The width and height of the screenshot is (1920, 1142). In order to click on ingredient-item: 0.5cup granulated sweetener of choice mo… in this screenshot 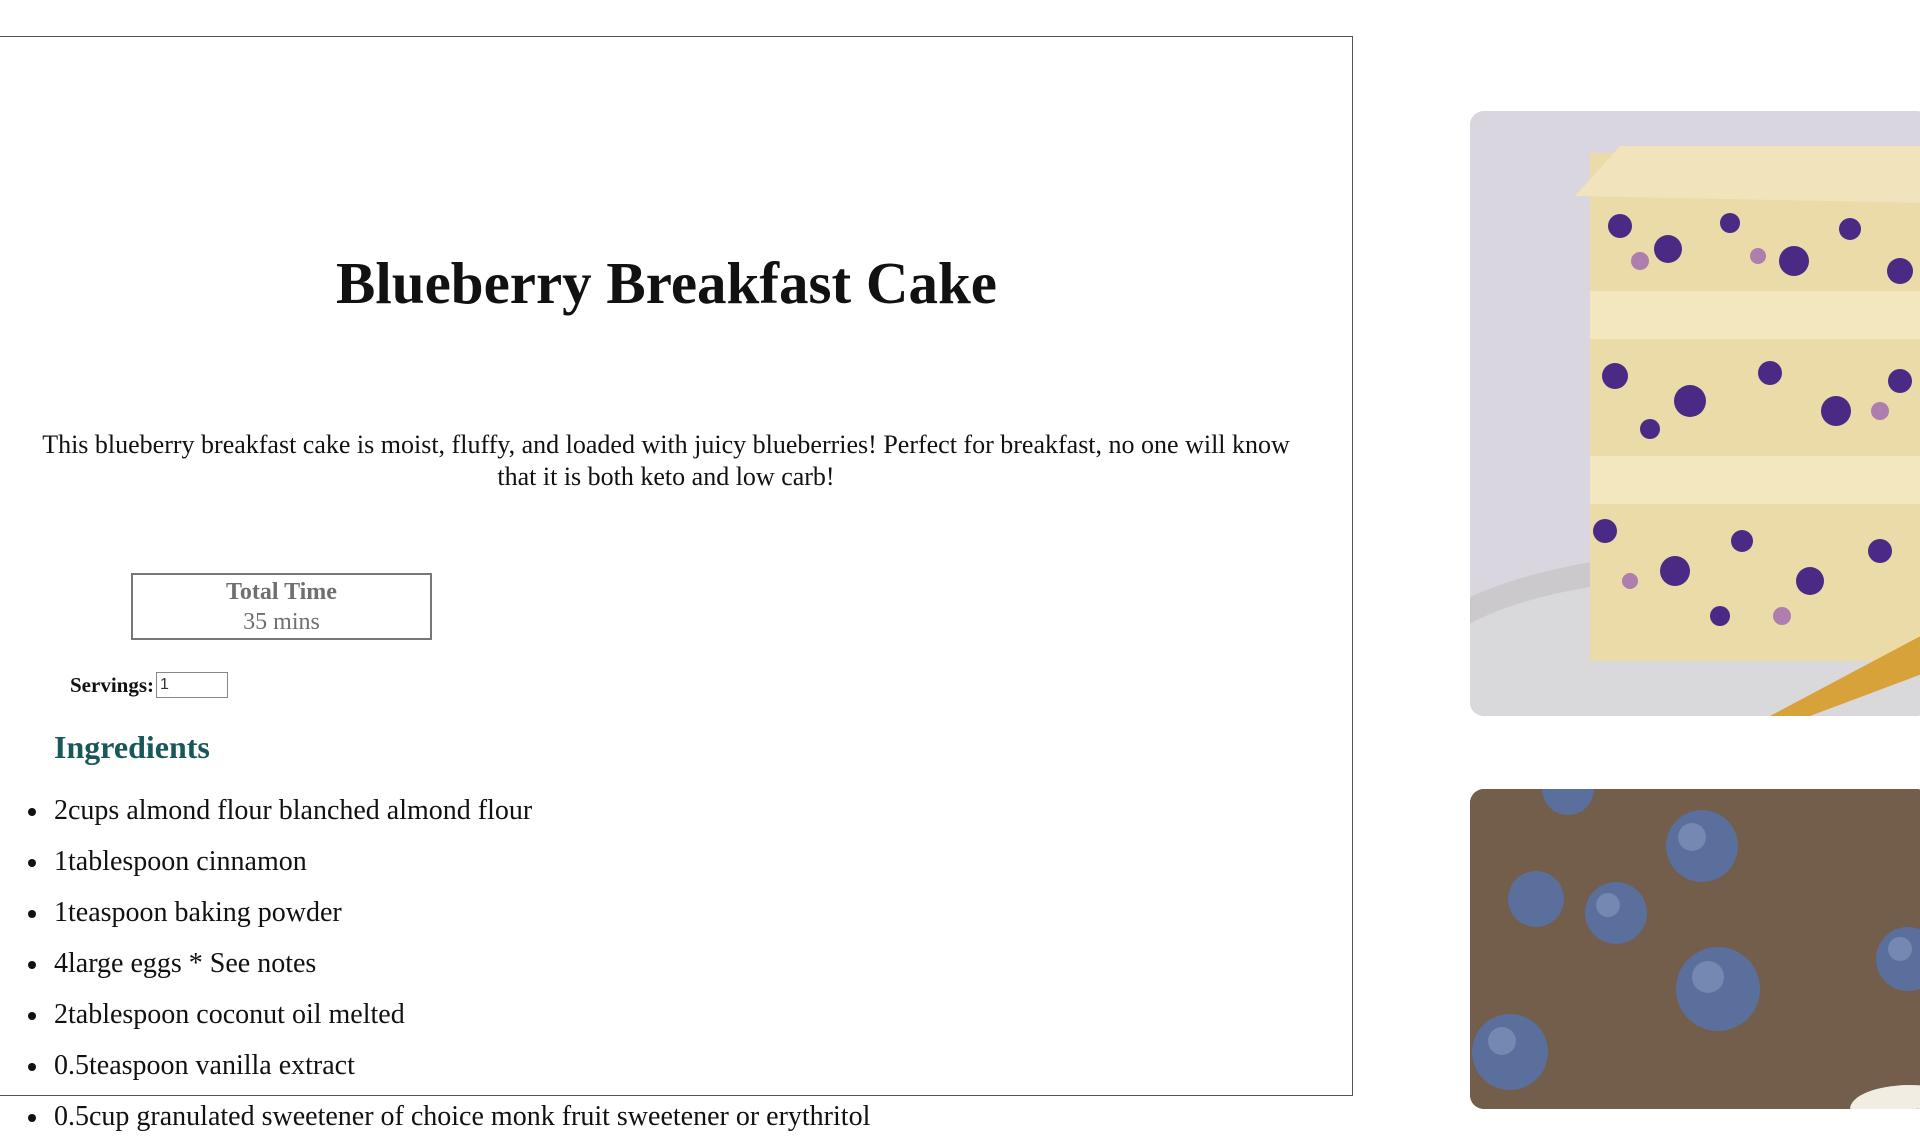, I will do `click(661, 1116)`.